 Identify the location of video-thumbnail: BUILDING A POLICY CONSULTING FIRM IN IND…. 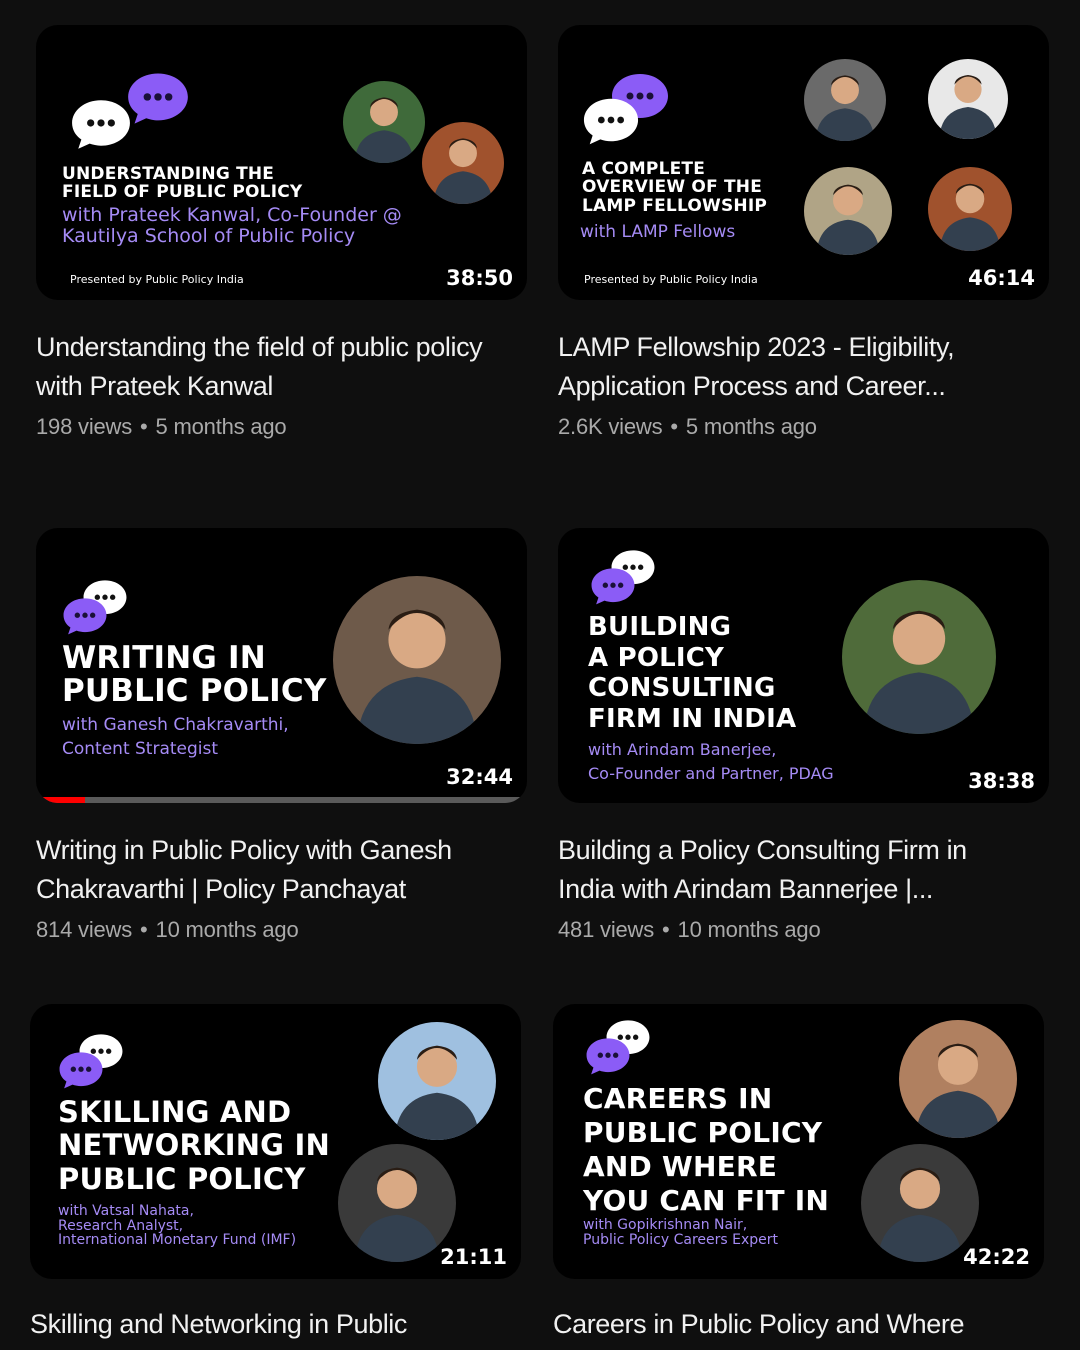
(803, 665).